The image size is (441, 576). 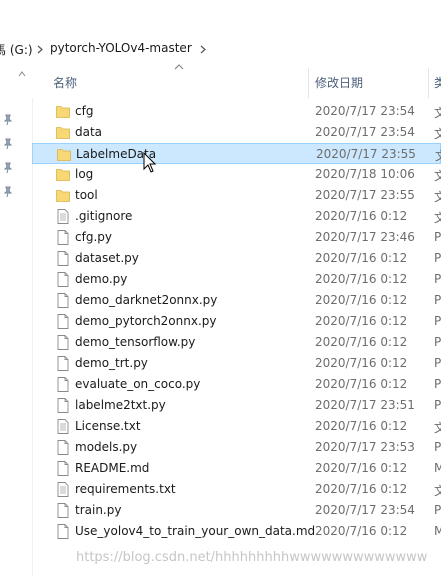 I want to click on breadcrumb-drive-label: (G:), so click(x=21, y=50).